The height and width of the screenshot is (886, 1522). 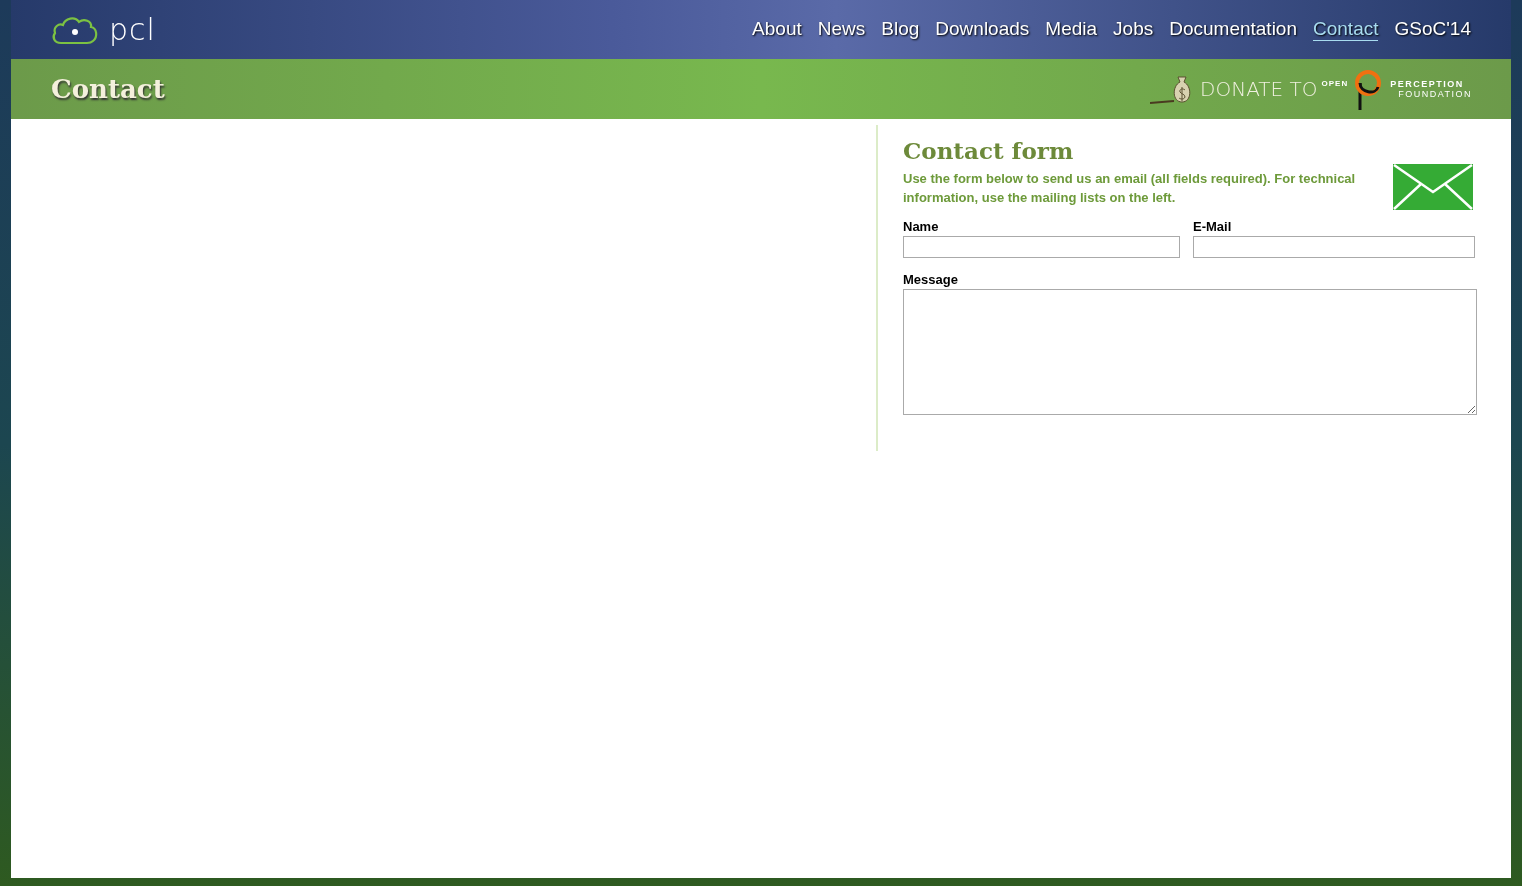 I want to click on page-title: Contact, so click(x=108, y=89).